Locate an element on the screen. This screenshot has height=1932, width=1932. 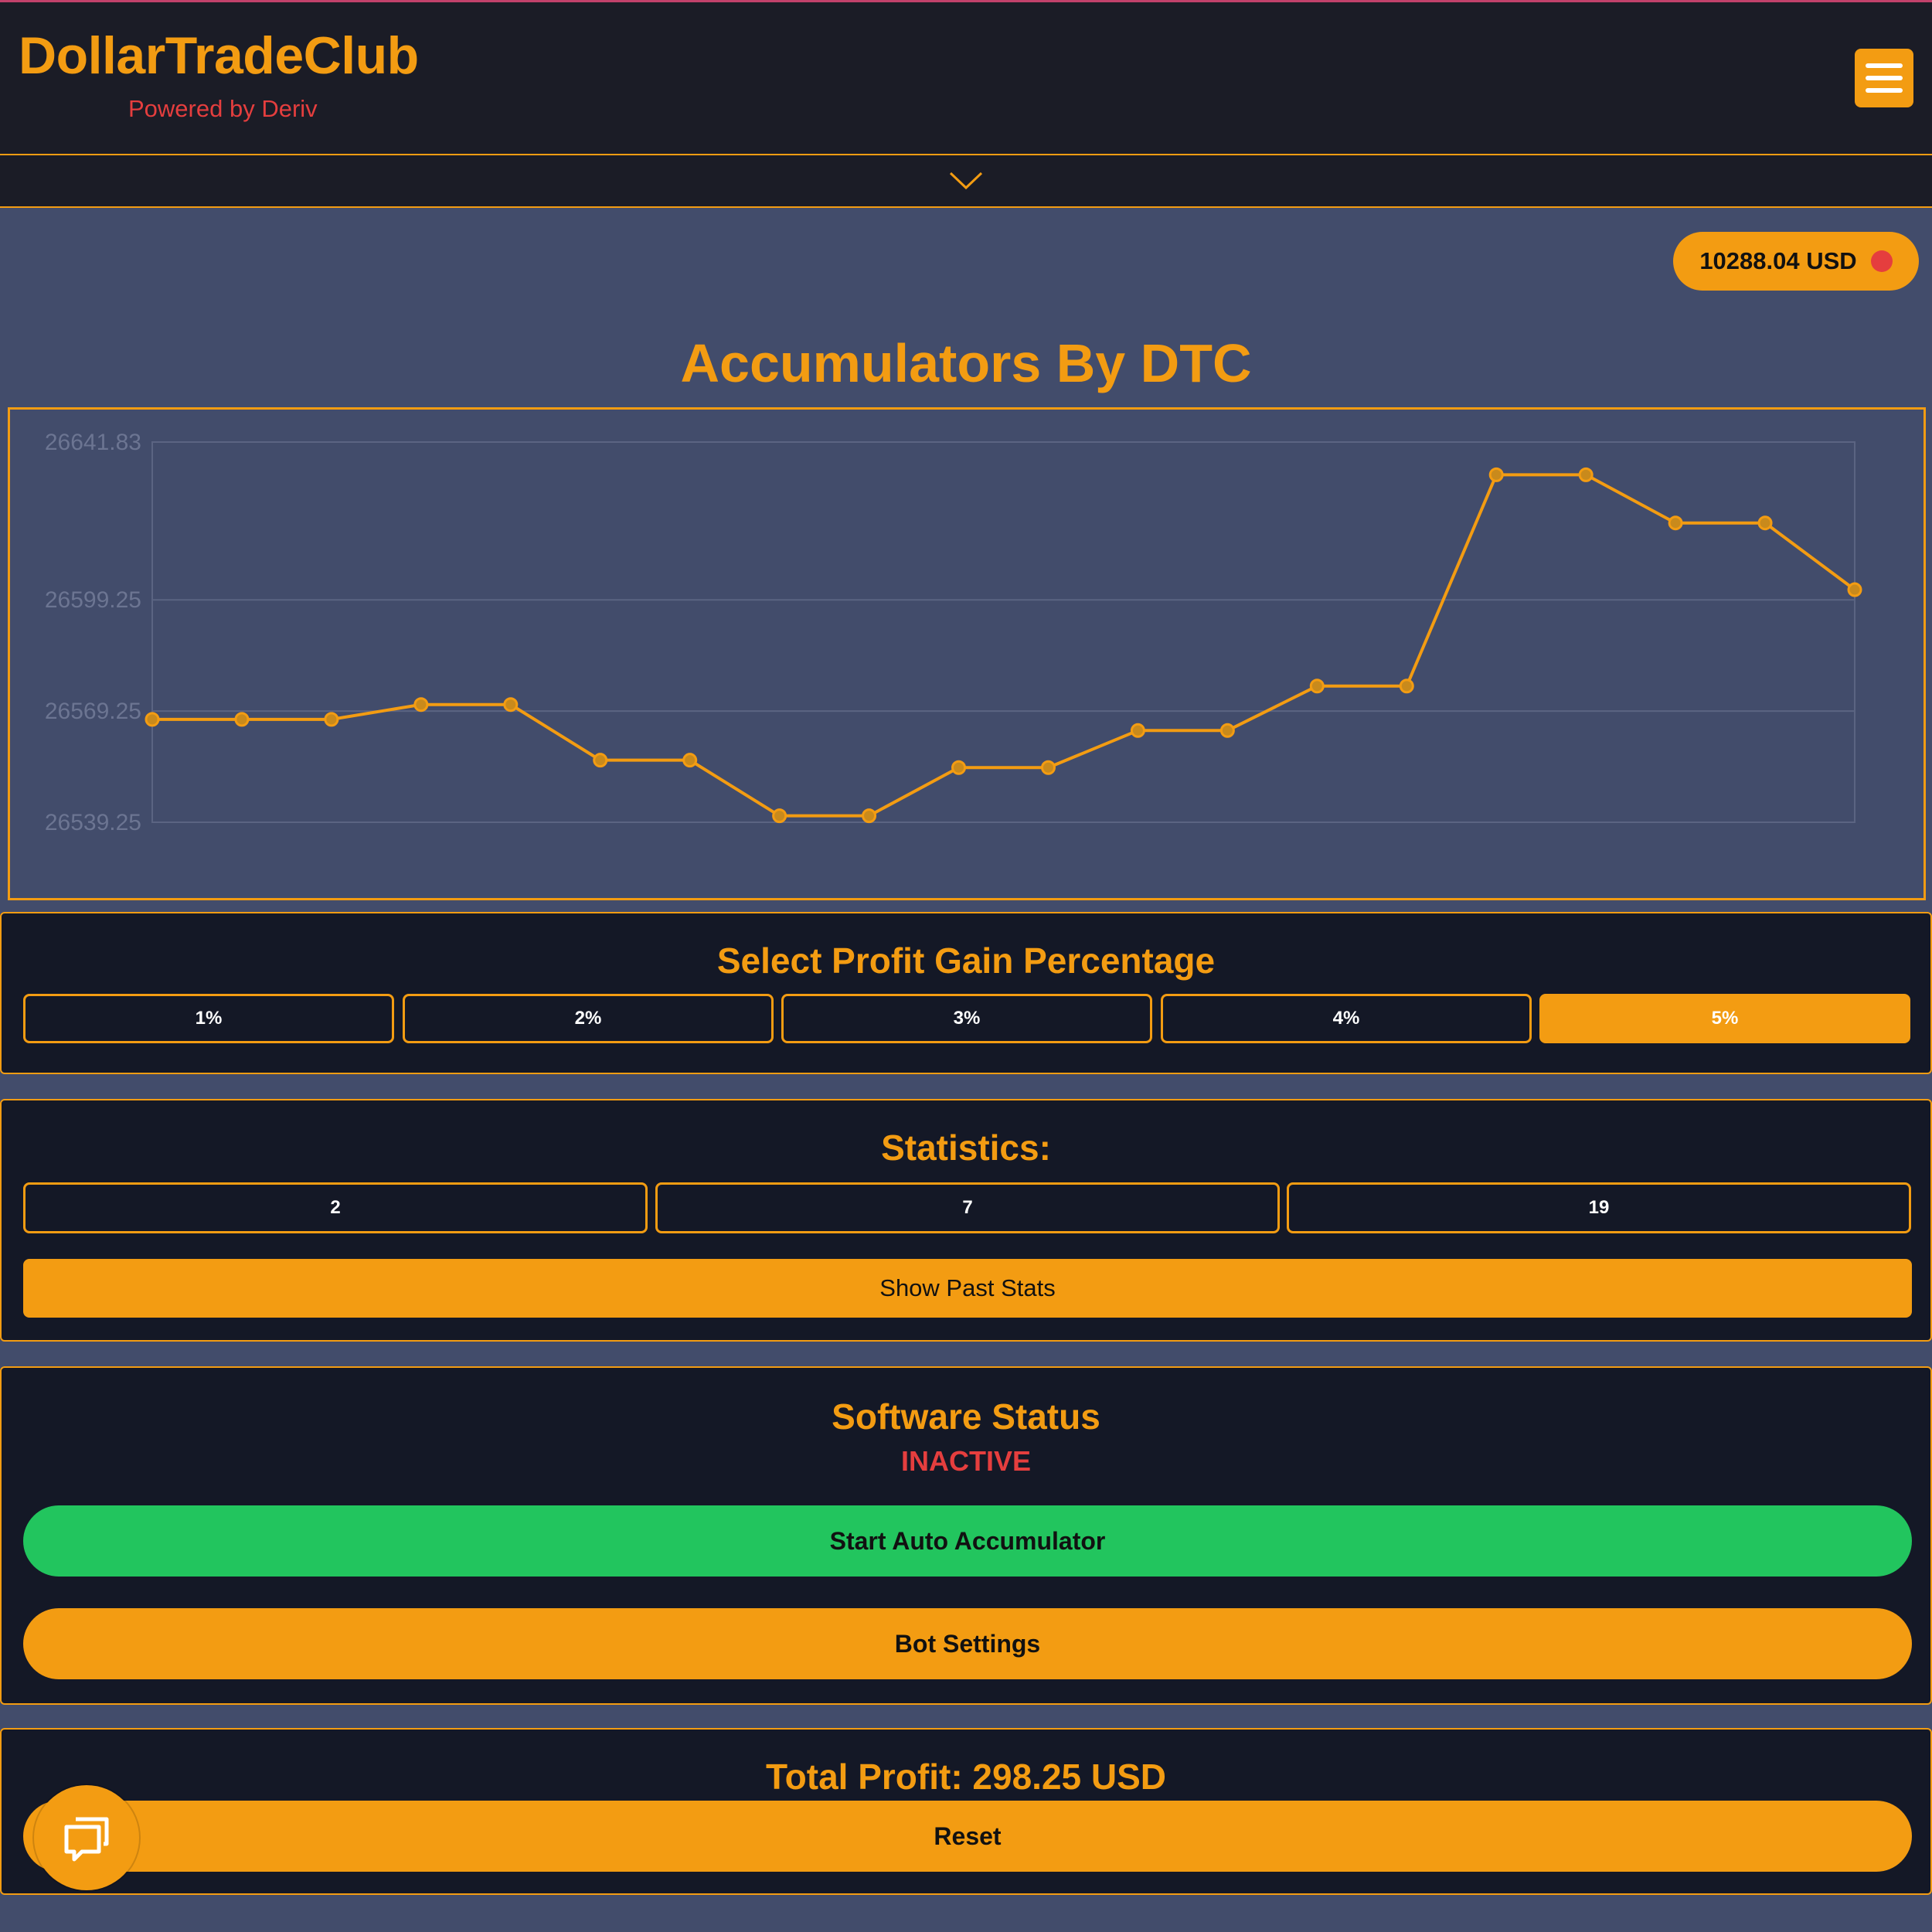
brand-tagline: Powered by Deriv is located at coordinates (223, 109).